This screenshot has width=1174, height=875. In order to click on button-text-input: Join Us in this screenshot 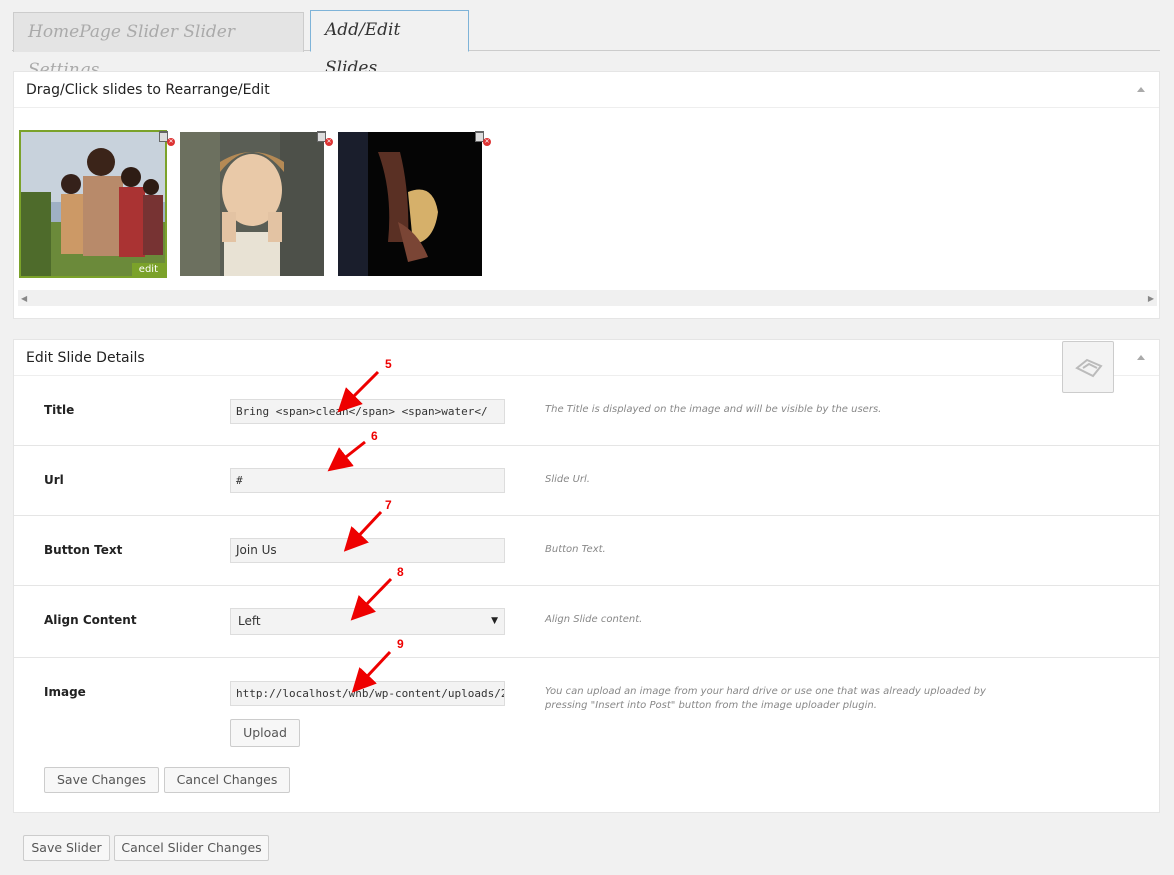, I will do `click(367, 550)`.